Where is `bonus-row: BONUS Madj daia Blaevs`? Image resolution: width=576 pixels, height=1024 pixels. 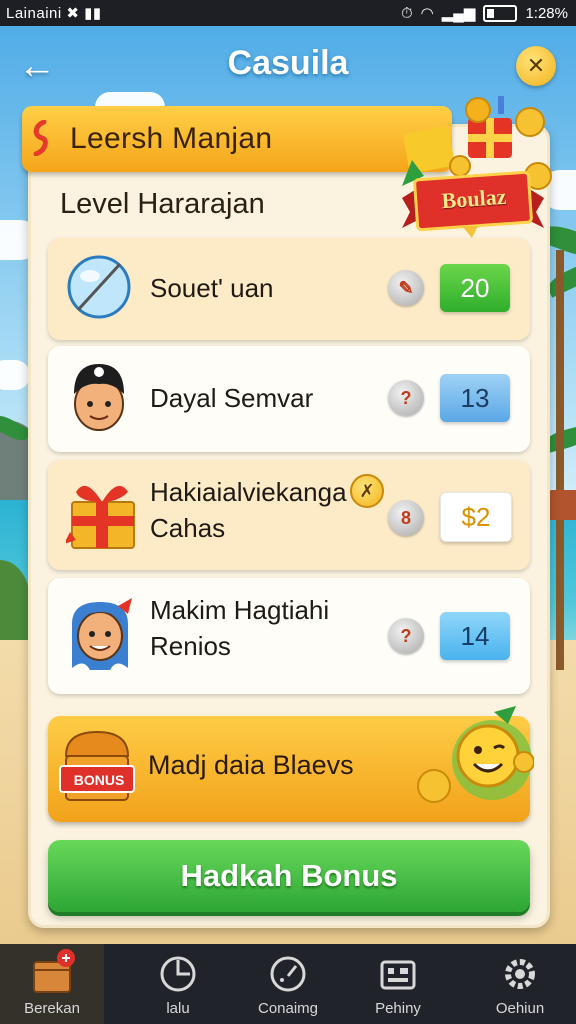 bonus-row: BONUS Madj daia Blaevs is located at coordinates (291, 764).